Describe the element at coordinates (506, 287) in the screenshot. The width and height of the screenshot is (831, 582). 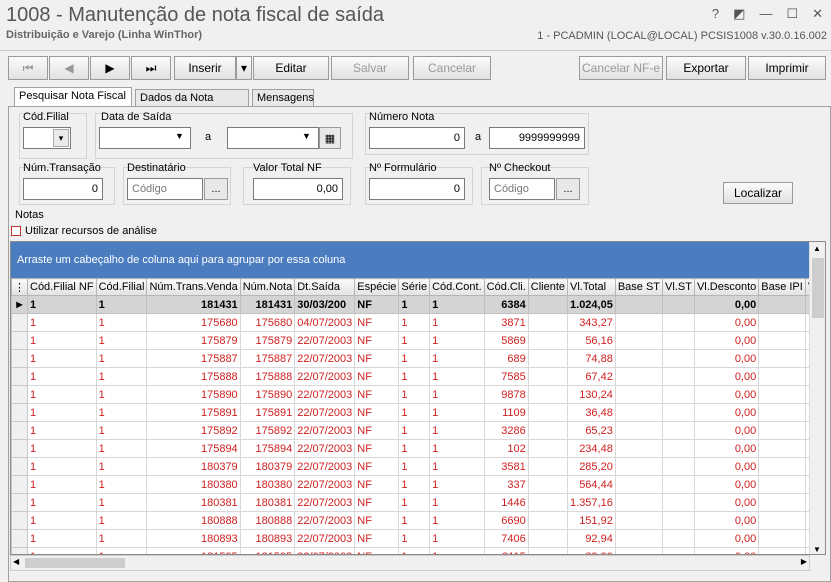
I see `column-header: Cód.Cli.` at that location.